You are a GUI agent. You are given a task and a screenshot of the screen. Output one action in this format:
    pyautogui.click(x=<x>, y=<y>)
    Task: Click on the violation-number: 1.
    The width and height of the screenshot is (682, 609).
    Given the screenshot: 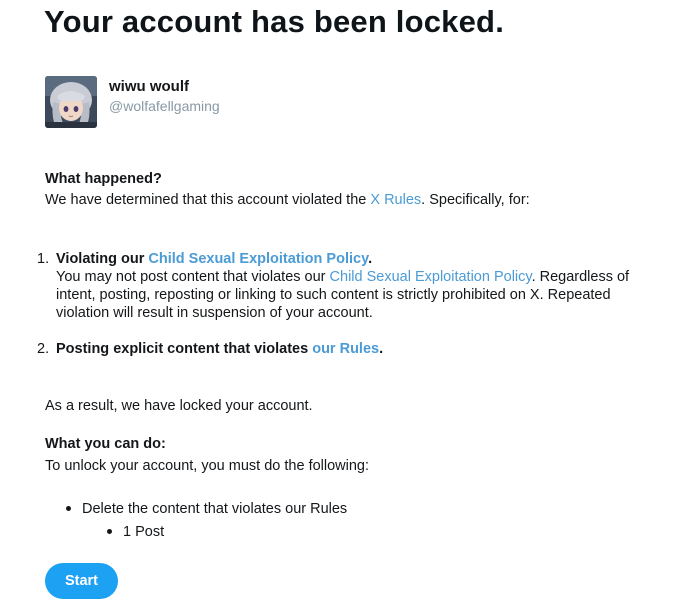 What is the action you would take?
    pyautogui.click(x=43, y=259)
    